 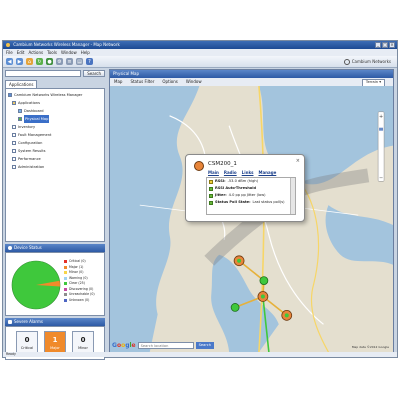 I want to click on tree-node-applications: Applications, so click(x=55, y=103).